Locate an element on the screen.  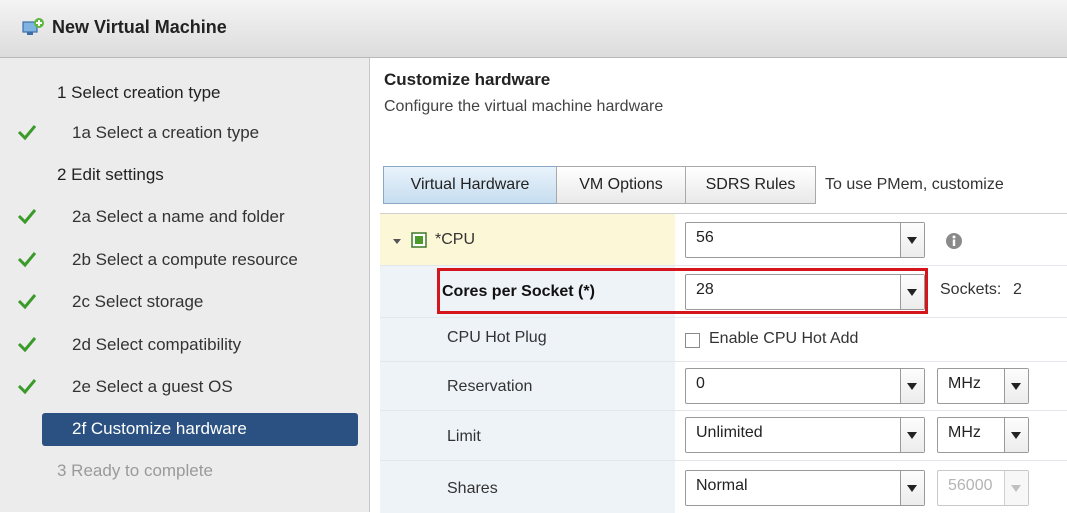
shares-amount-value: 56000 is located at coordinates (970, 485).